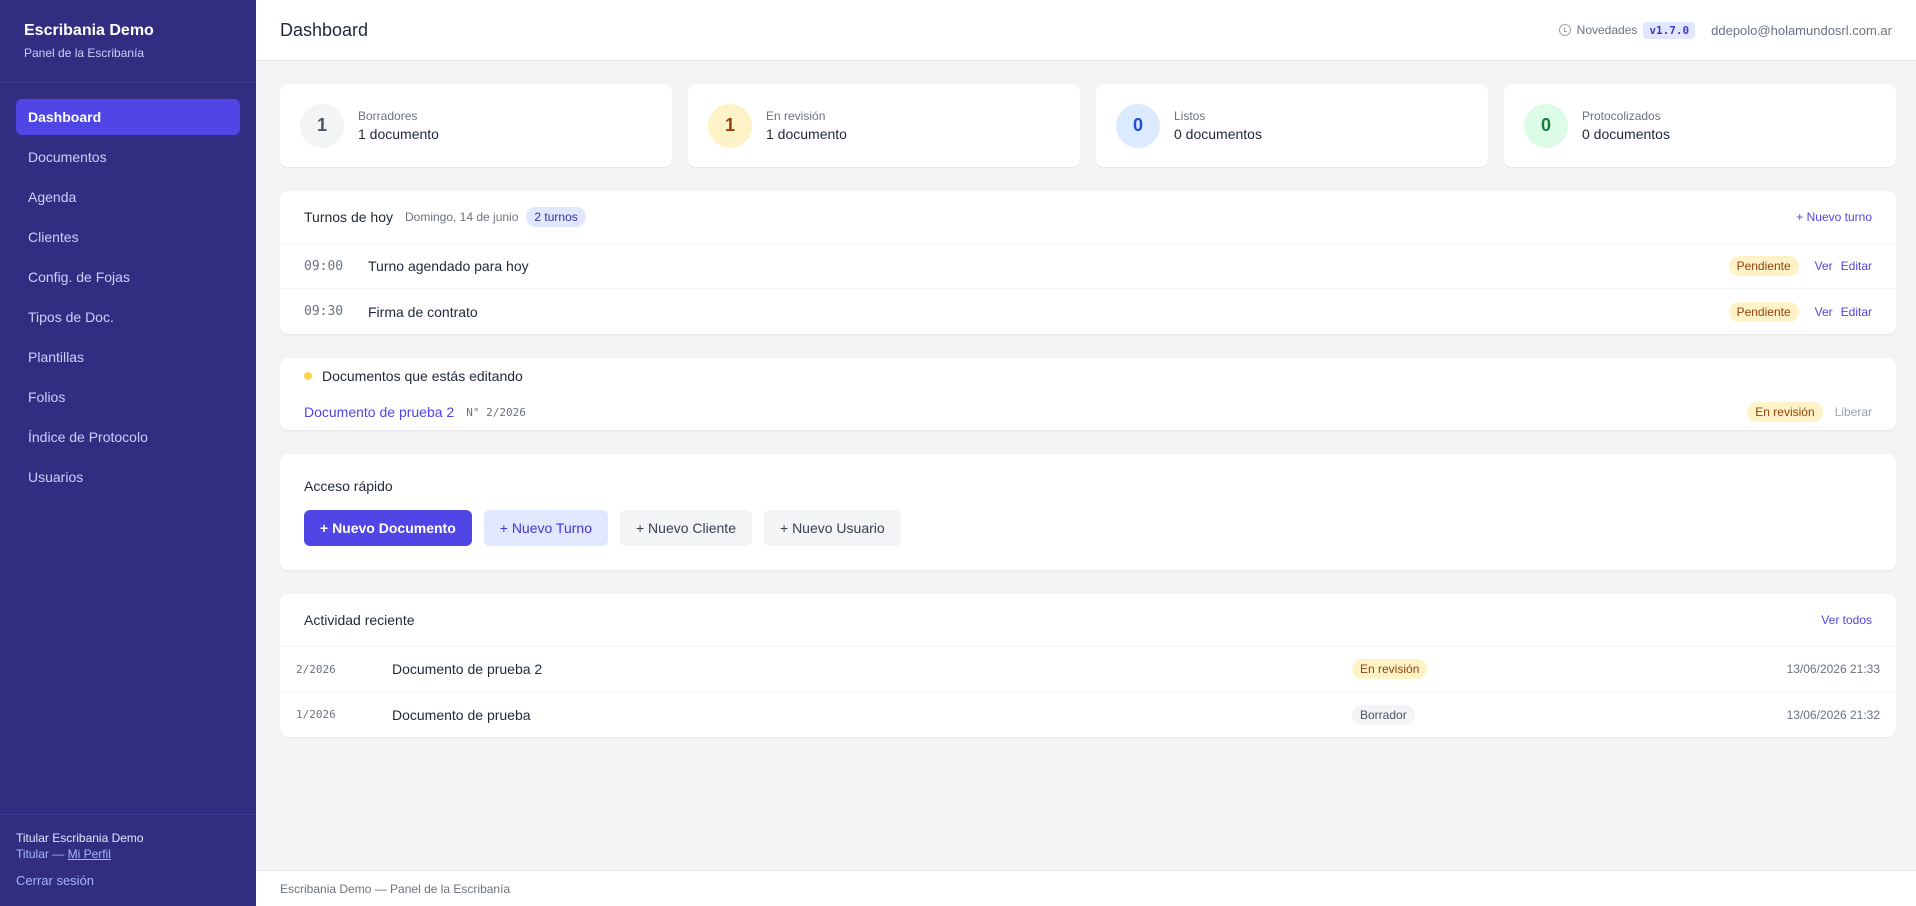 This screenshot has height=906, width=1916. What do you see at coordinates (308, 376) in the screenshot?
I see `status-dot-icon` at bounding box center [308, 376].